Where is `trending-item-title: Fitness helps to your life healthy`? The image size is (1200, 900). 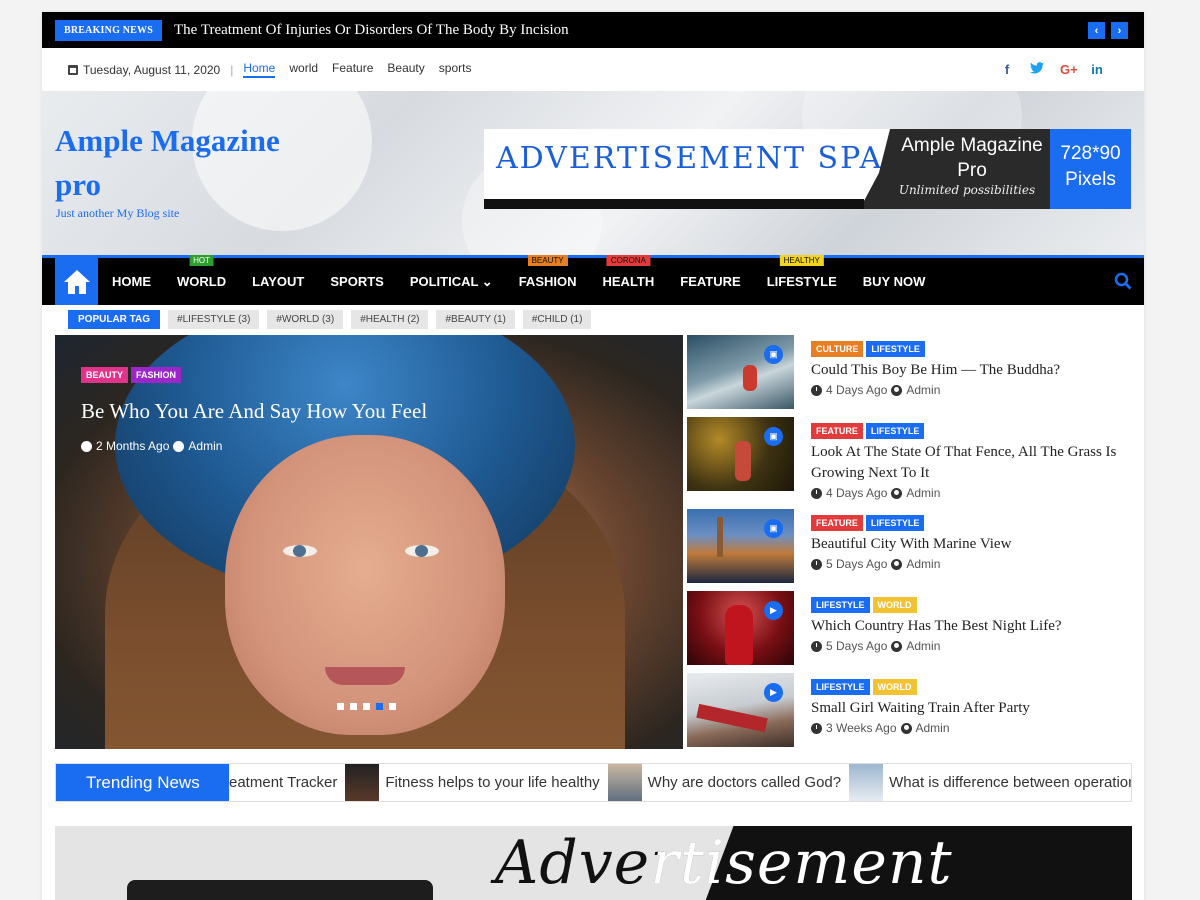 trending-item-title: Fitness helps to your life healthy is located at coordinates (492, 782).